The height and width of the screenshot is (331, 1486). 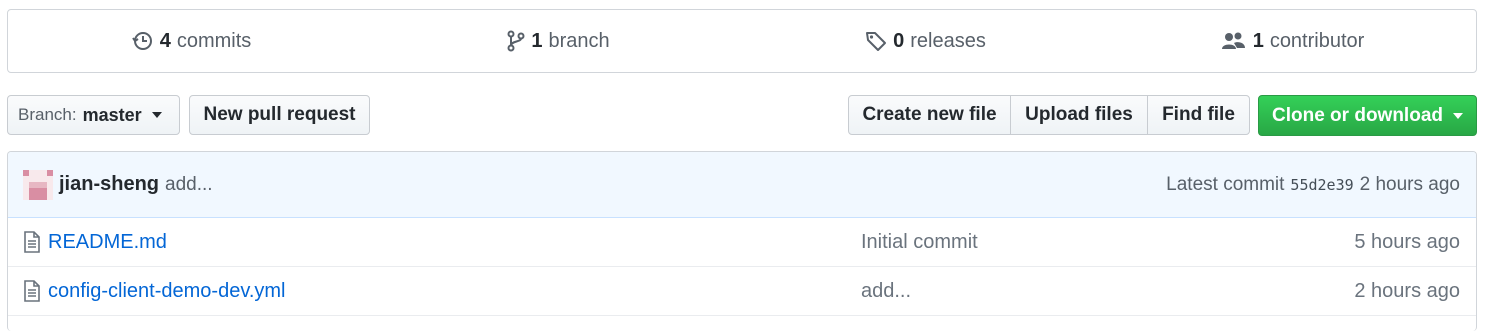 What do you see at coordinates (537, 40) in the screenshot?
I see `branches-count: 1` at bounding box center [537, 40].